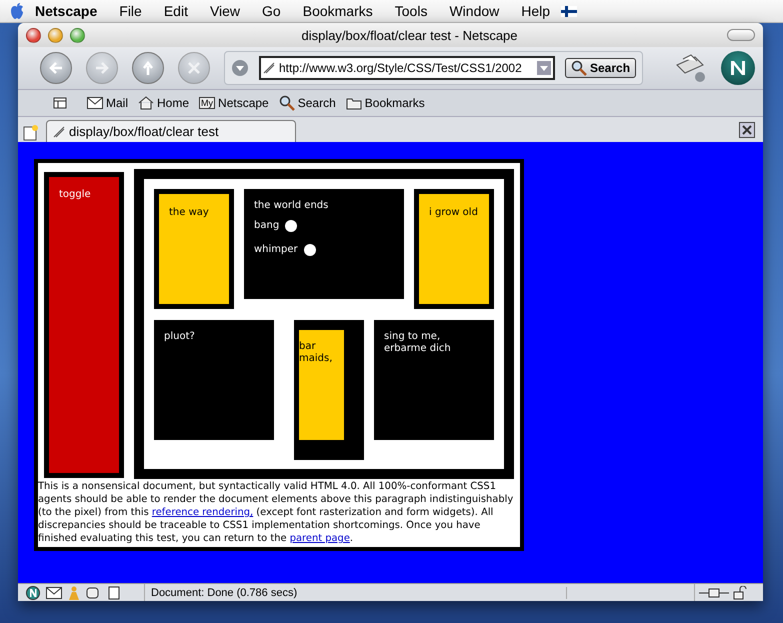  I want to click on block-text: the world ends, so click(292, 206).